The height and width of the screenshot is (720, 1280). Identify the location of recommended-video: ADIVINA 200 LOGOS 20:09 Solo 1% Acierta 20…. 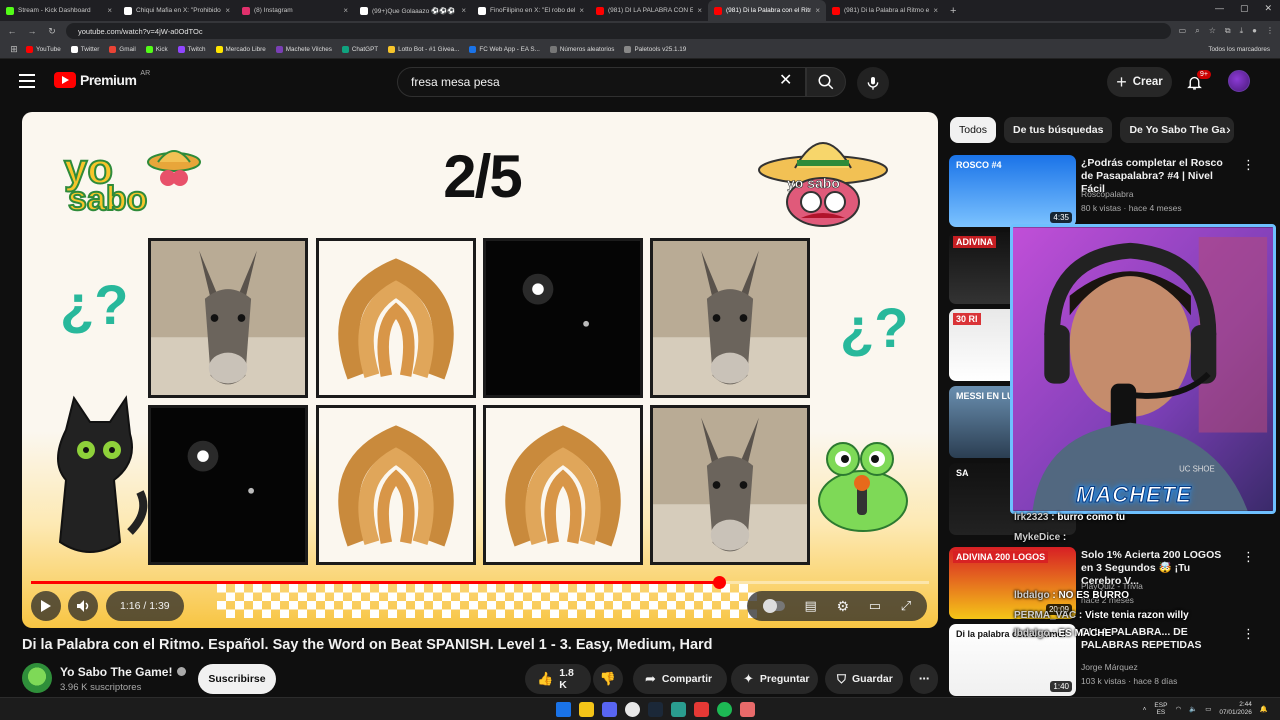
(1109, 583).